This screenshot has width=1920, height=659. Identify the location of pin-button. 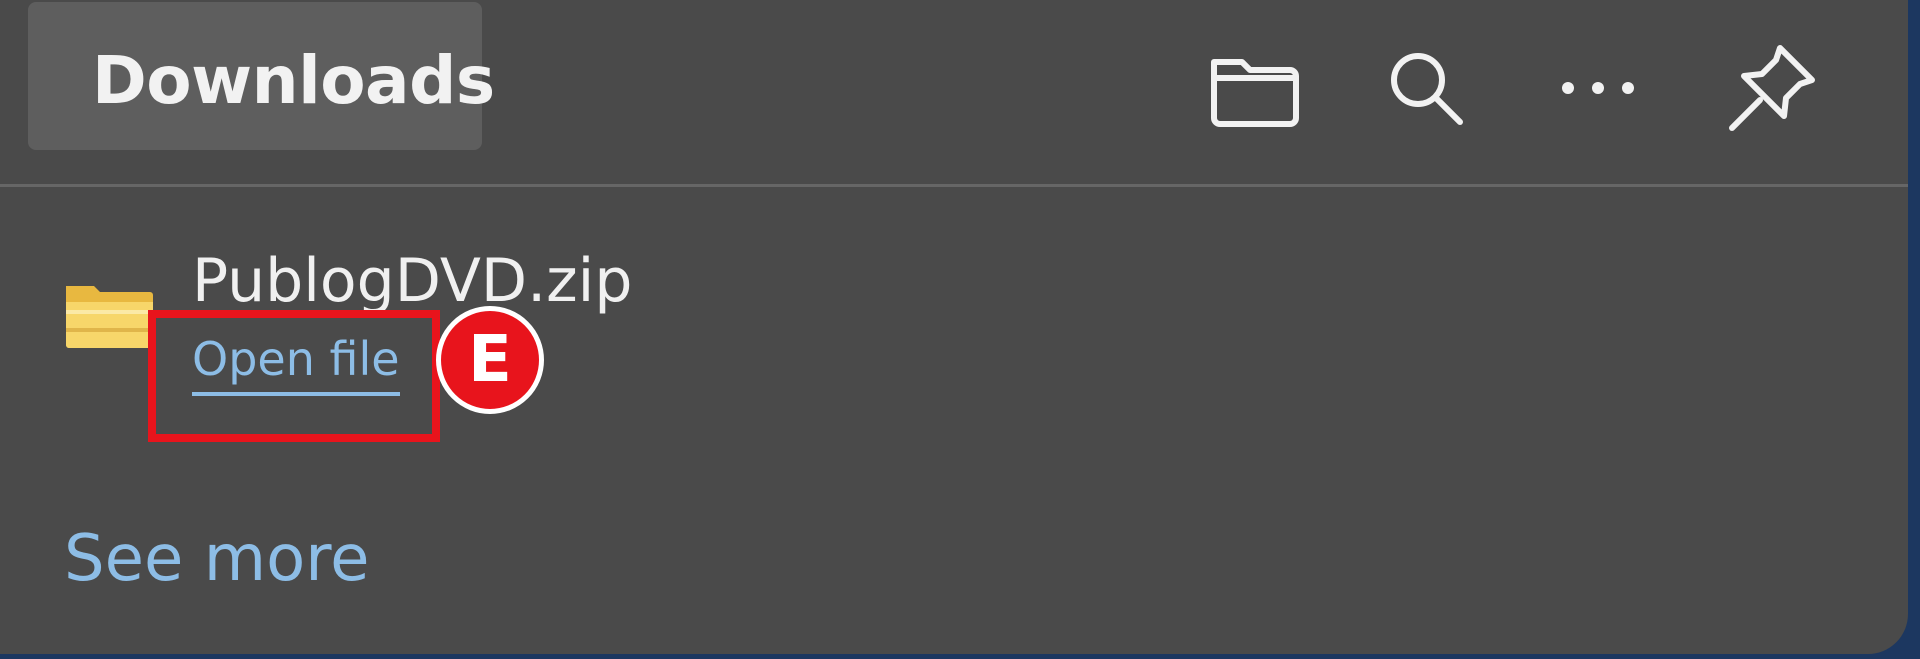
(1772, 88).